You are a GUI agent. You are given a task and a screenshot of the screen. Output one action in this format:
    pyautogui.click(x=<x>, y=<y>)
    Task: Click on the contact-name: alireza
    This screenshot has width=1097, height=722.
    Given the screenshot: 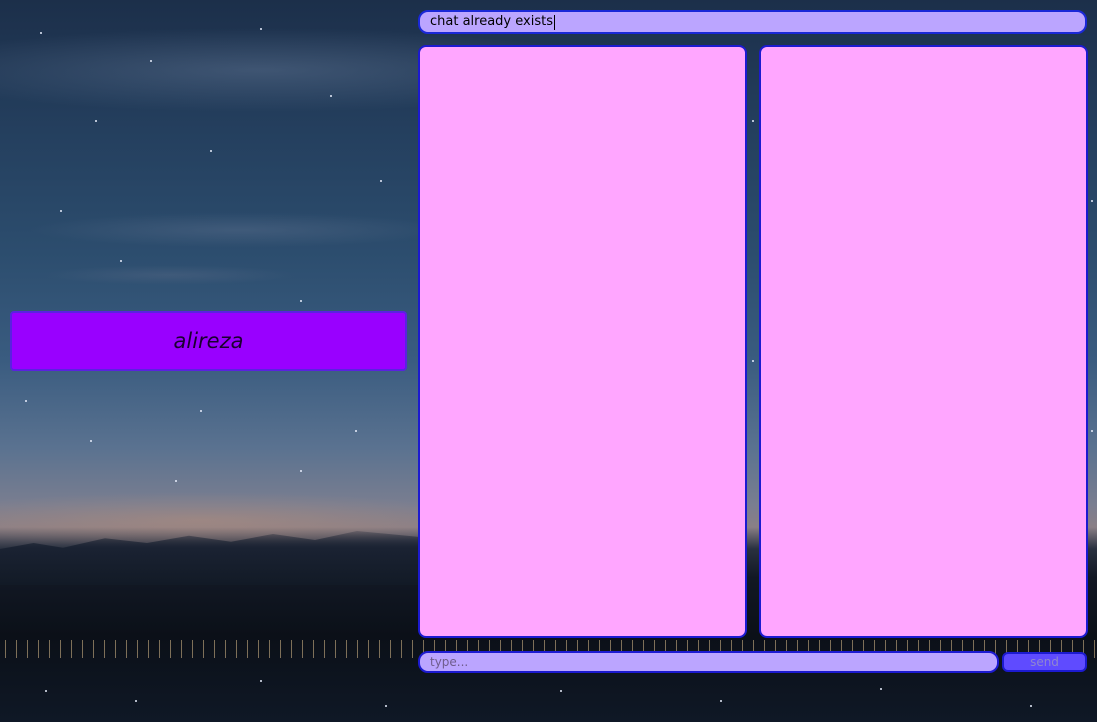 What is the action you would take?
    pyautogui.click(x=208, y=341)
    